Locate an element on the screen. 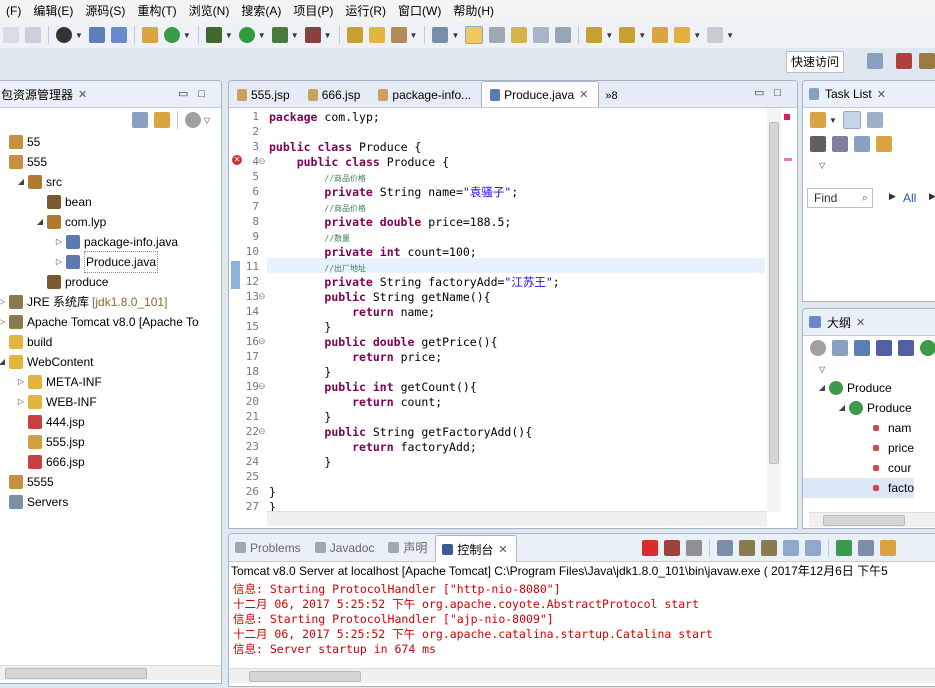 This screenshot has height=688, width=935. view-menu-icon: ▽ is located at coordinates (207, 120).